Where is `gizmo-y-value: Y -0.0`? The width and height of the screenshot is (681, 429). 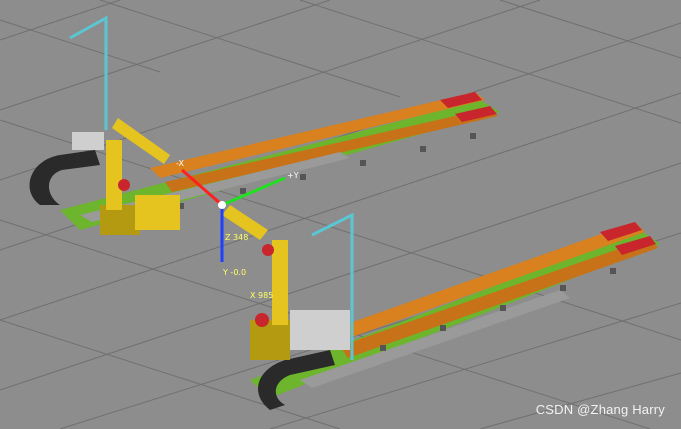
gizmo-y-value: Y -0.0 is located at coordinates (234, 272).